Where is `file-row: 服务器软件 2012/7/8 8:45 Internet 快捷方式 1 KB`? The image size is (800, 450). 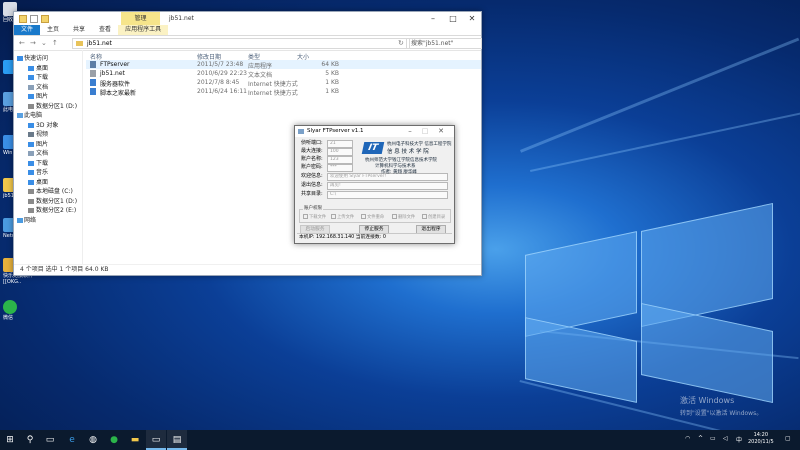 file-row: 服务器软件 2012/7/8 8:45 Internet 快捷方式 1 KB is located at coordinates (283, 83).